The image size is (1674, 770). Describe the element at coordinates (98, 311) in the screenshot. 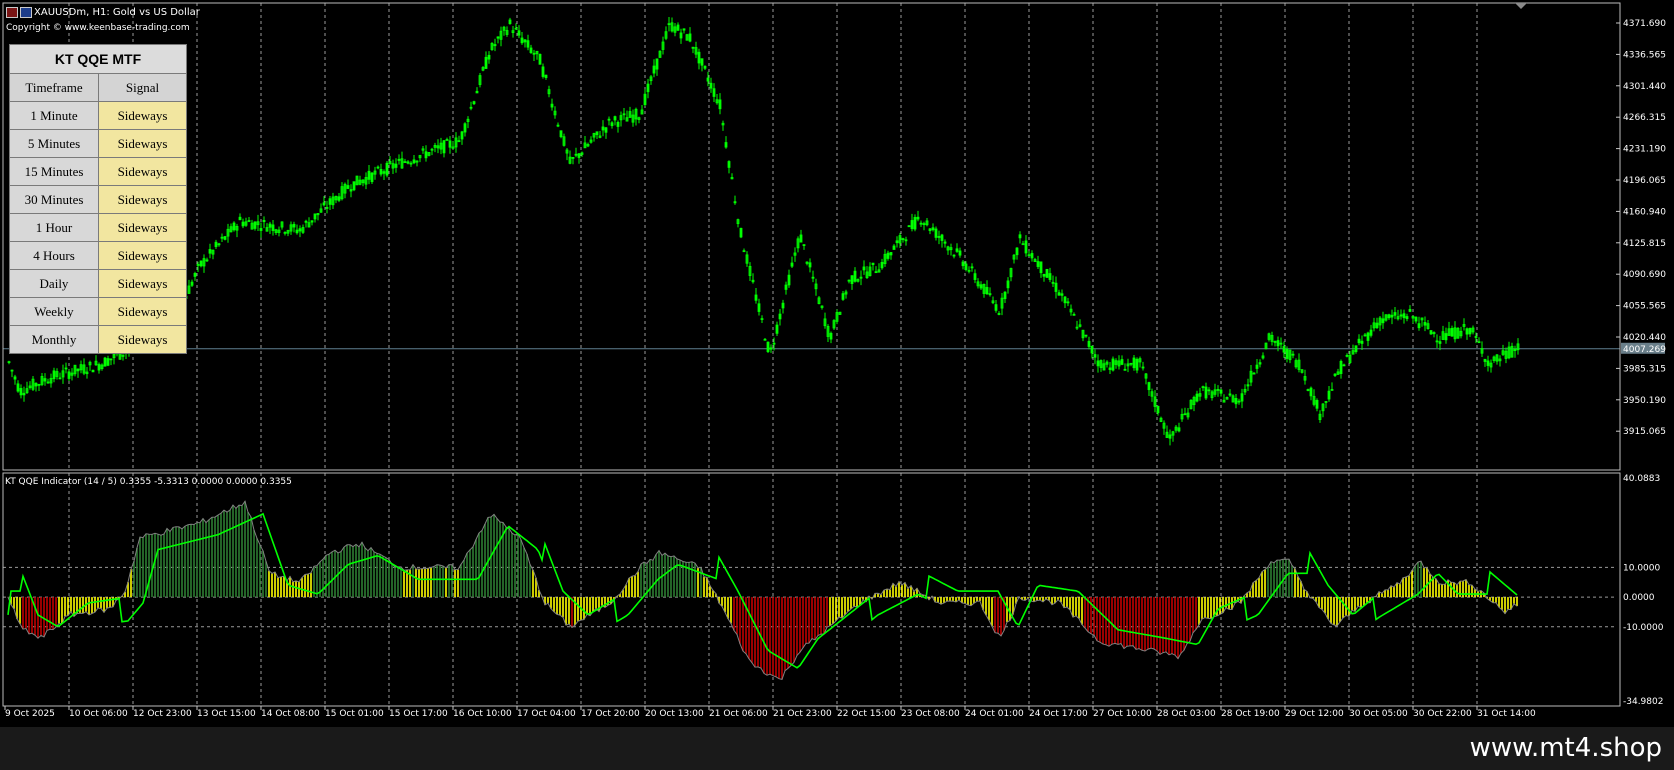

I see `table-row: Weekly Sideways` at that location.